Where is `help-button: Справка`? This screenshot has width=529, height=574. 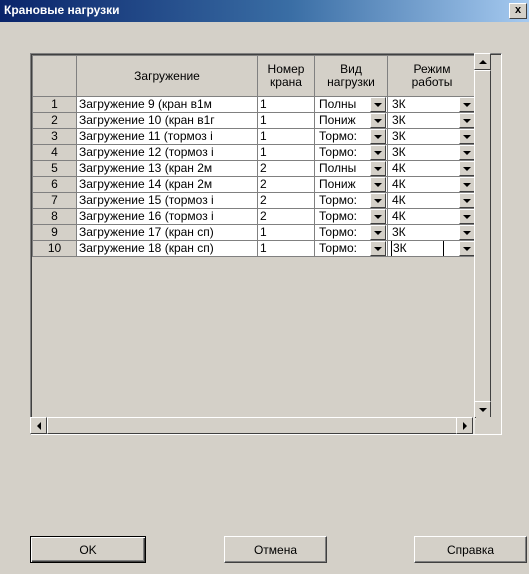
help-button: Справка is located at coordinates (470, 549).